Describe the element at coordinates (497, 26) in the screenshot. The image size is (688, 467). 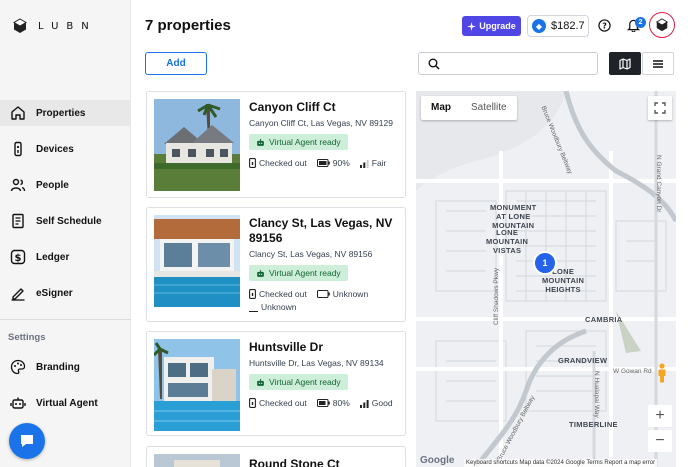
I see `upgrade-label: Upgrade` at that location.